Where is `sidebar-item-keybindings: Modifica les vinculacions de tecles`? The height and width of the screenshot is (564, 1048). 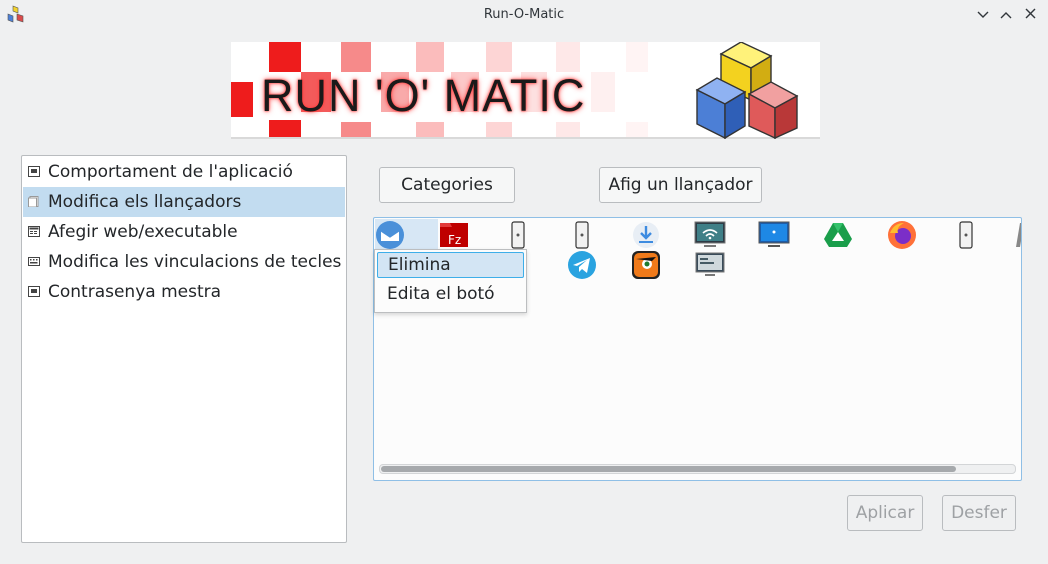
sidebar-item-keybindings: Modifica les vinculacions de tecles is located at coordinates (184, 262).